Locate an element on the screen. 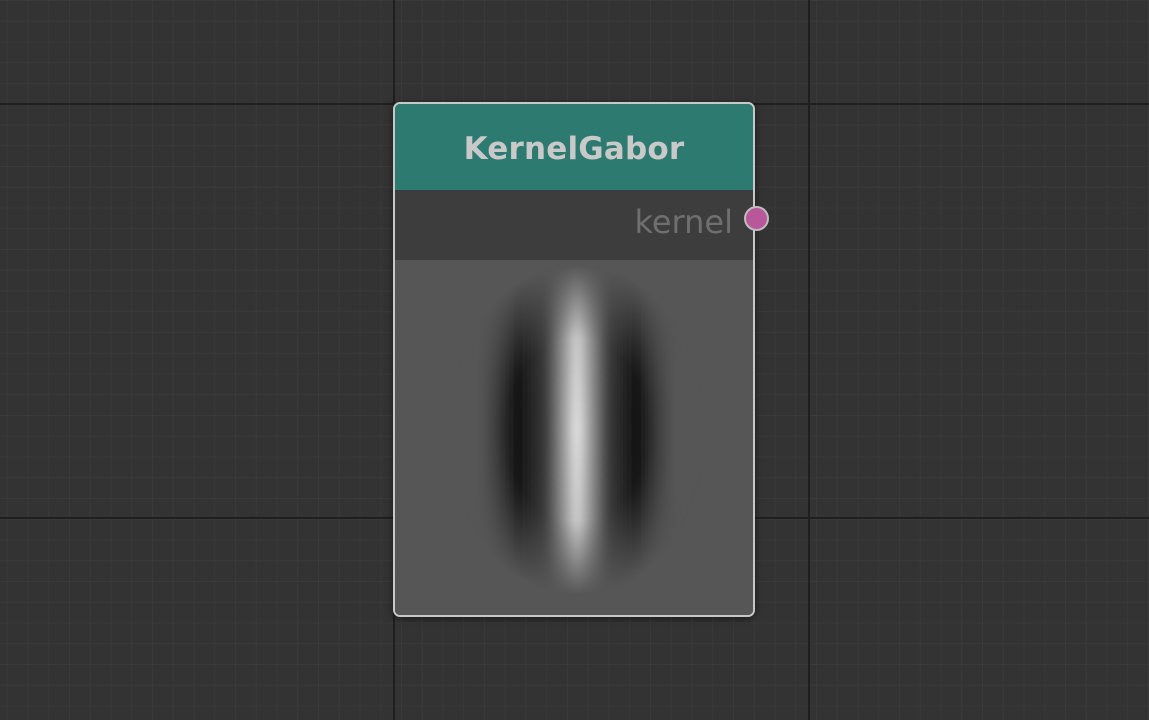 The height and width of the screenshot is (720, 1149). output-port-label: kernel is located at coordinates (683, 222).